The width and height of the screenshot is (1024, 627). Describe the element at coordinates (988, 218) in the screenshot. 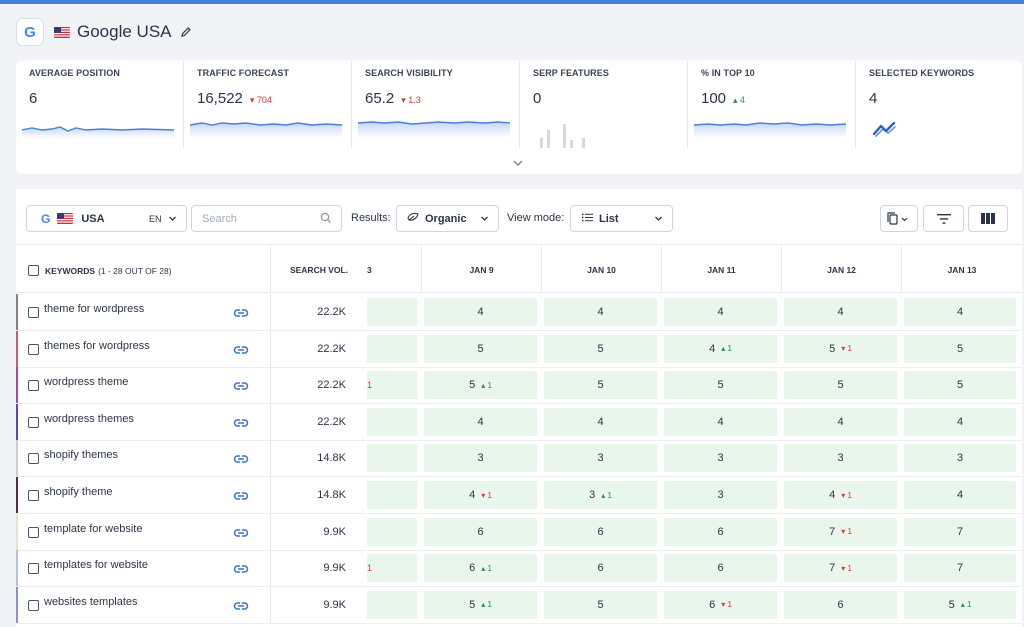

I see `columns-button` at that location.